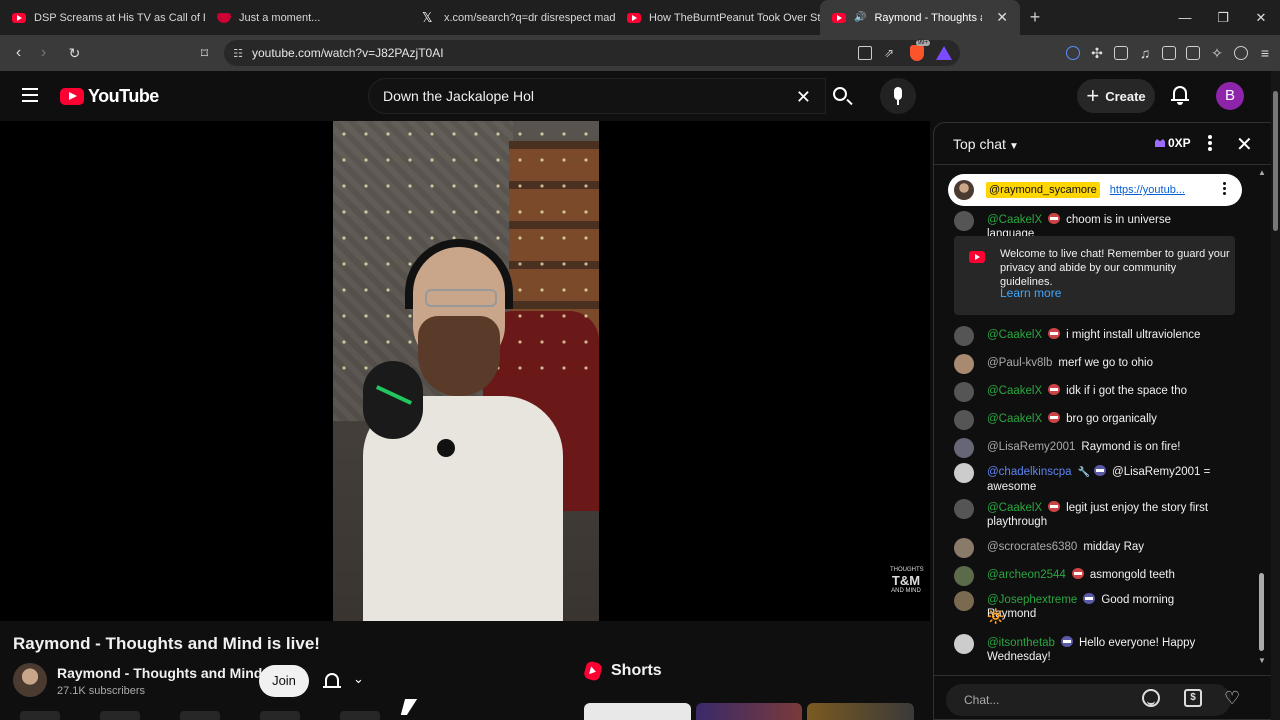 Image resolution: width=1280 pixels, height=720 pixels. I want to click on pinned-author: @raymond_sycamore, so click(1043, 190).